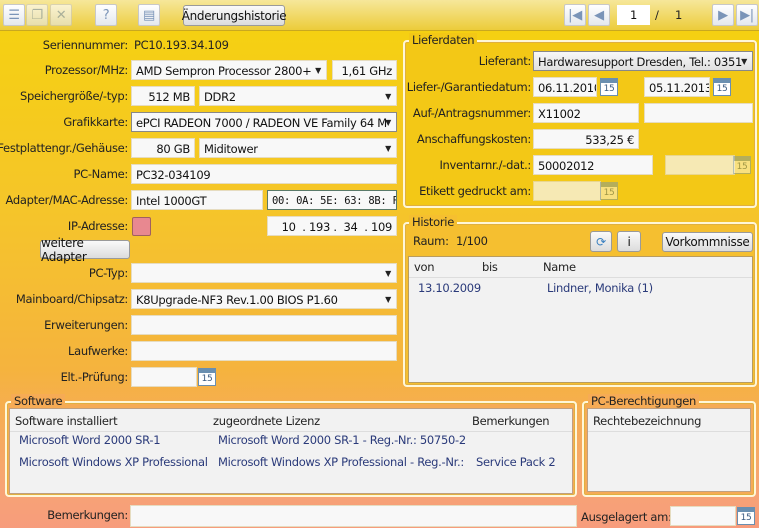  I want to click on stored-date-field, so click(703, 516).